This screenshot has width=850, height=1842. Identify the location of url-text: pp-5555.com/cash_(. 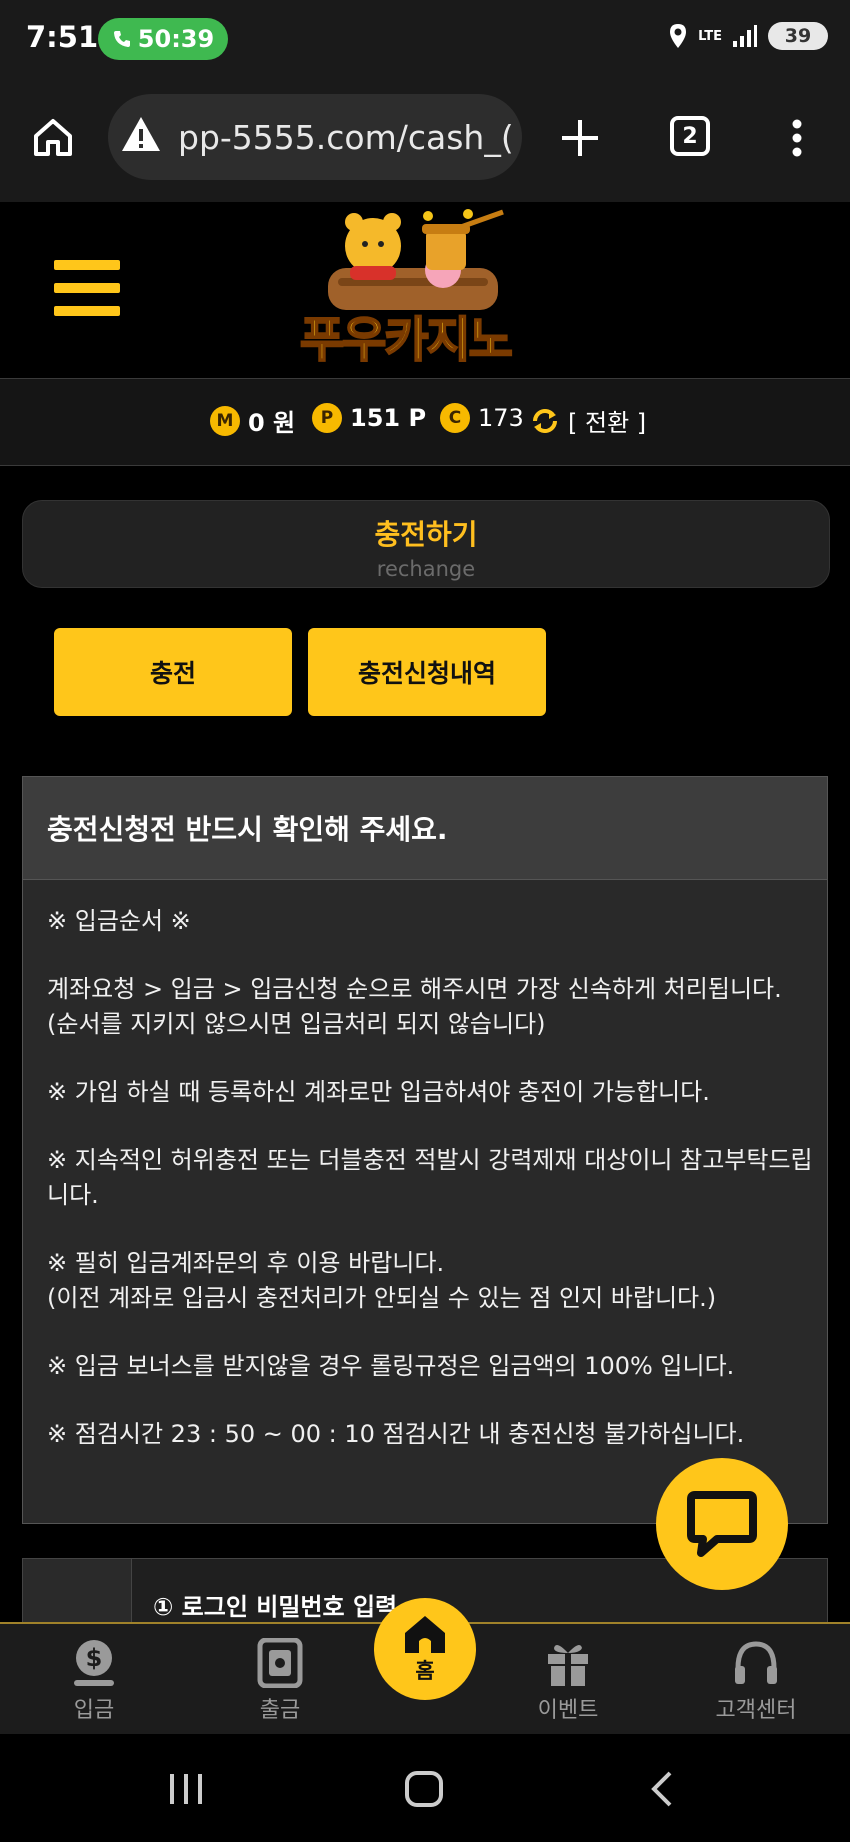
(346, 137).